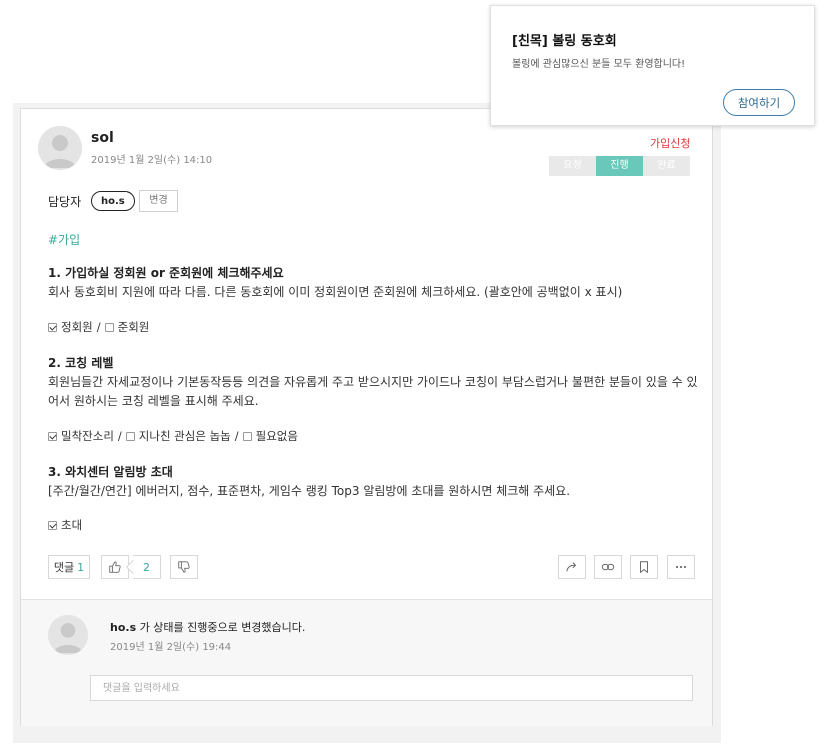 The height and width of the screenshot is (747, 828). Describe the element at coordinates (77, 327) in the screenshot. I see `option-label: 정회원` at that location.